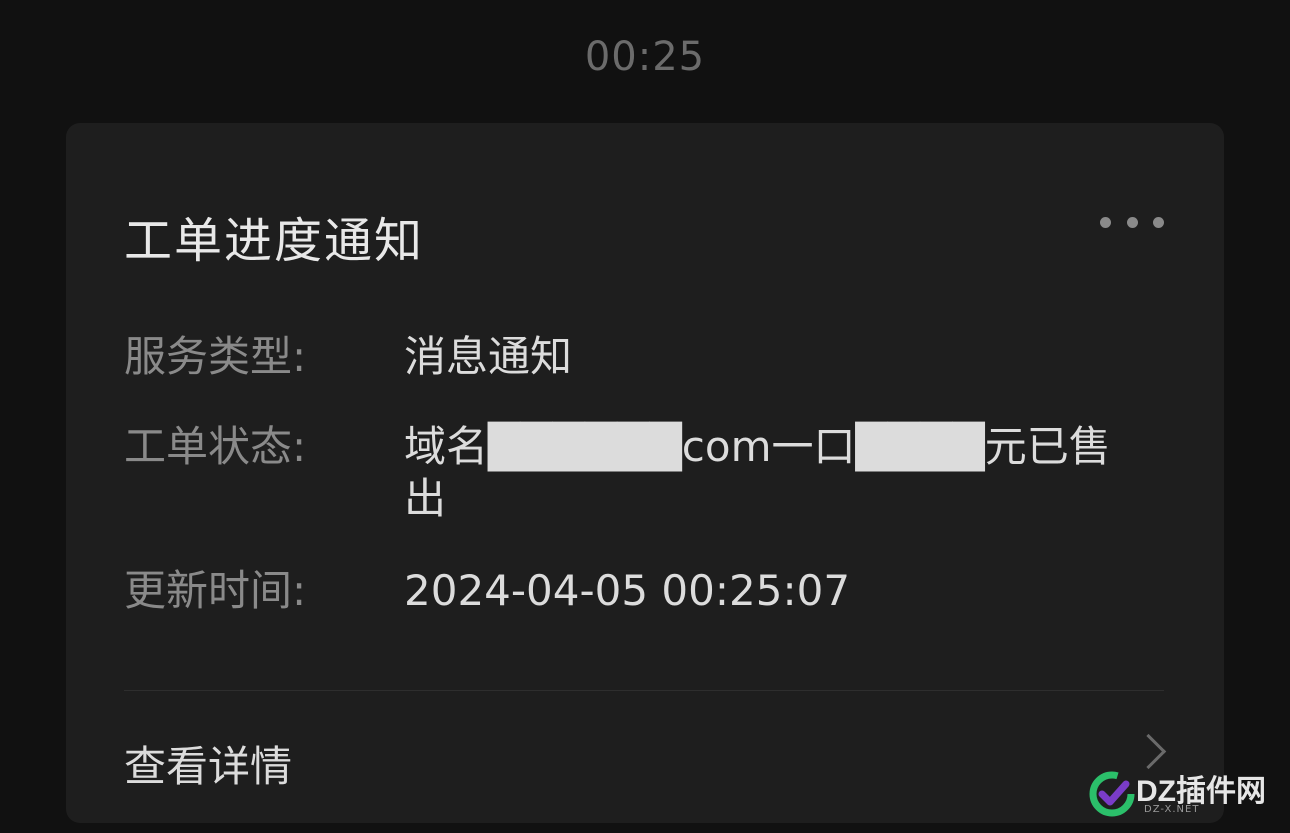 Image resolution: width=1290 pixels, height=833 pixels. Describe the element at coordinates (645, 57) in the screenshot. I see `message-timestamp: 00:25` at that location.